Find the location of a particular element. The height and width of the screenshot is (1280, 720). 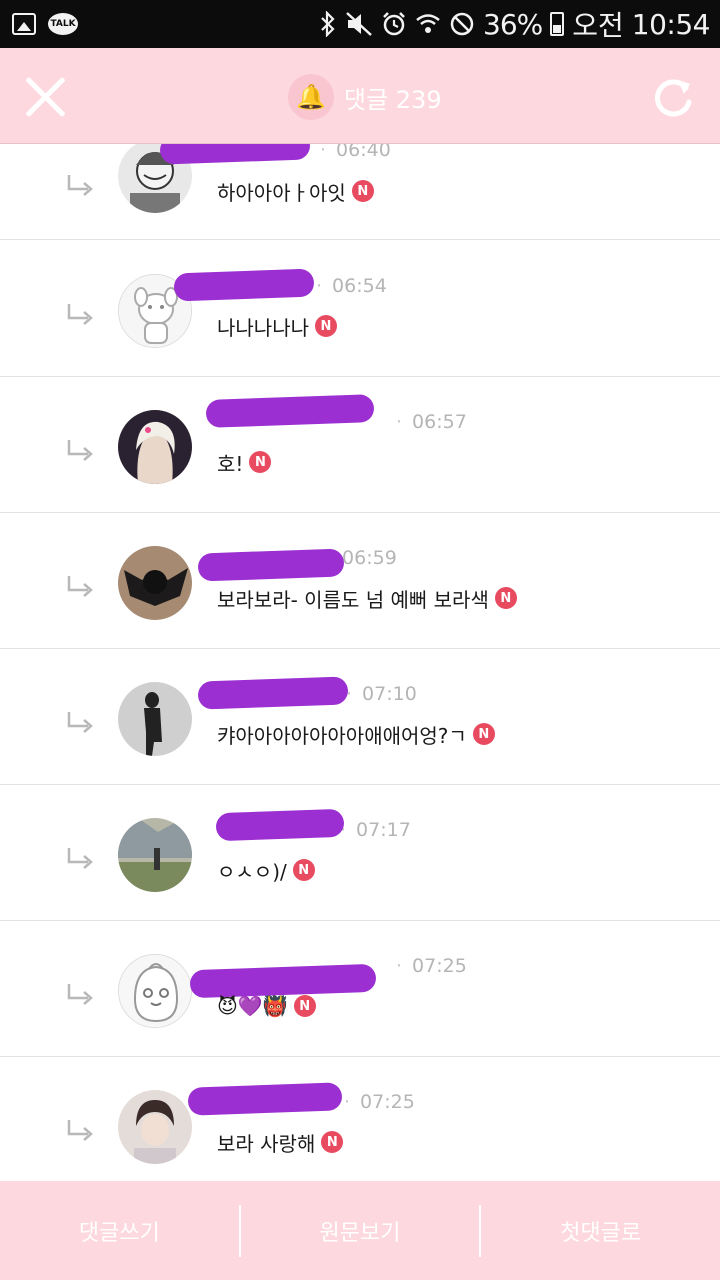

blocked-icon is located at coordinates (462, 24).